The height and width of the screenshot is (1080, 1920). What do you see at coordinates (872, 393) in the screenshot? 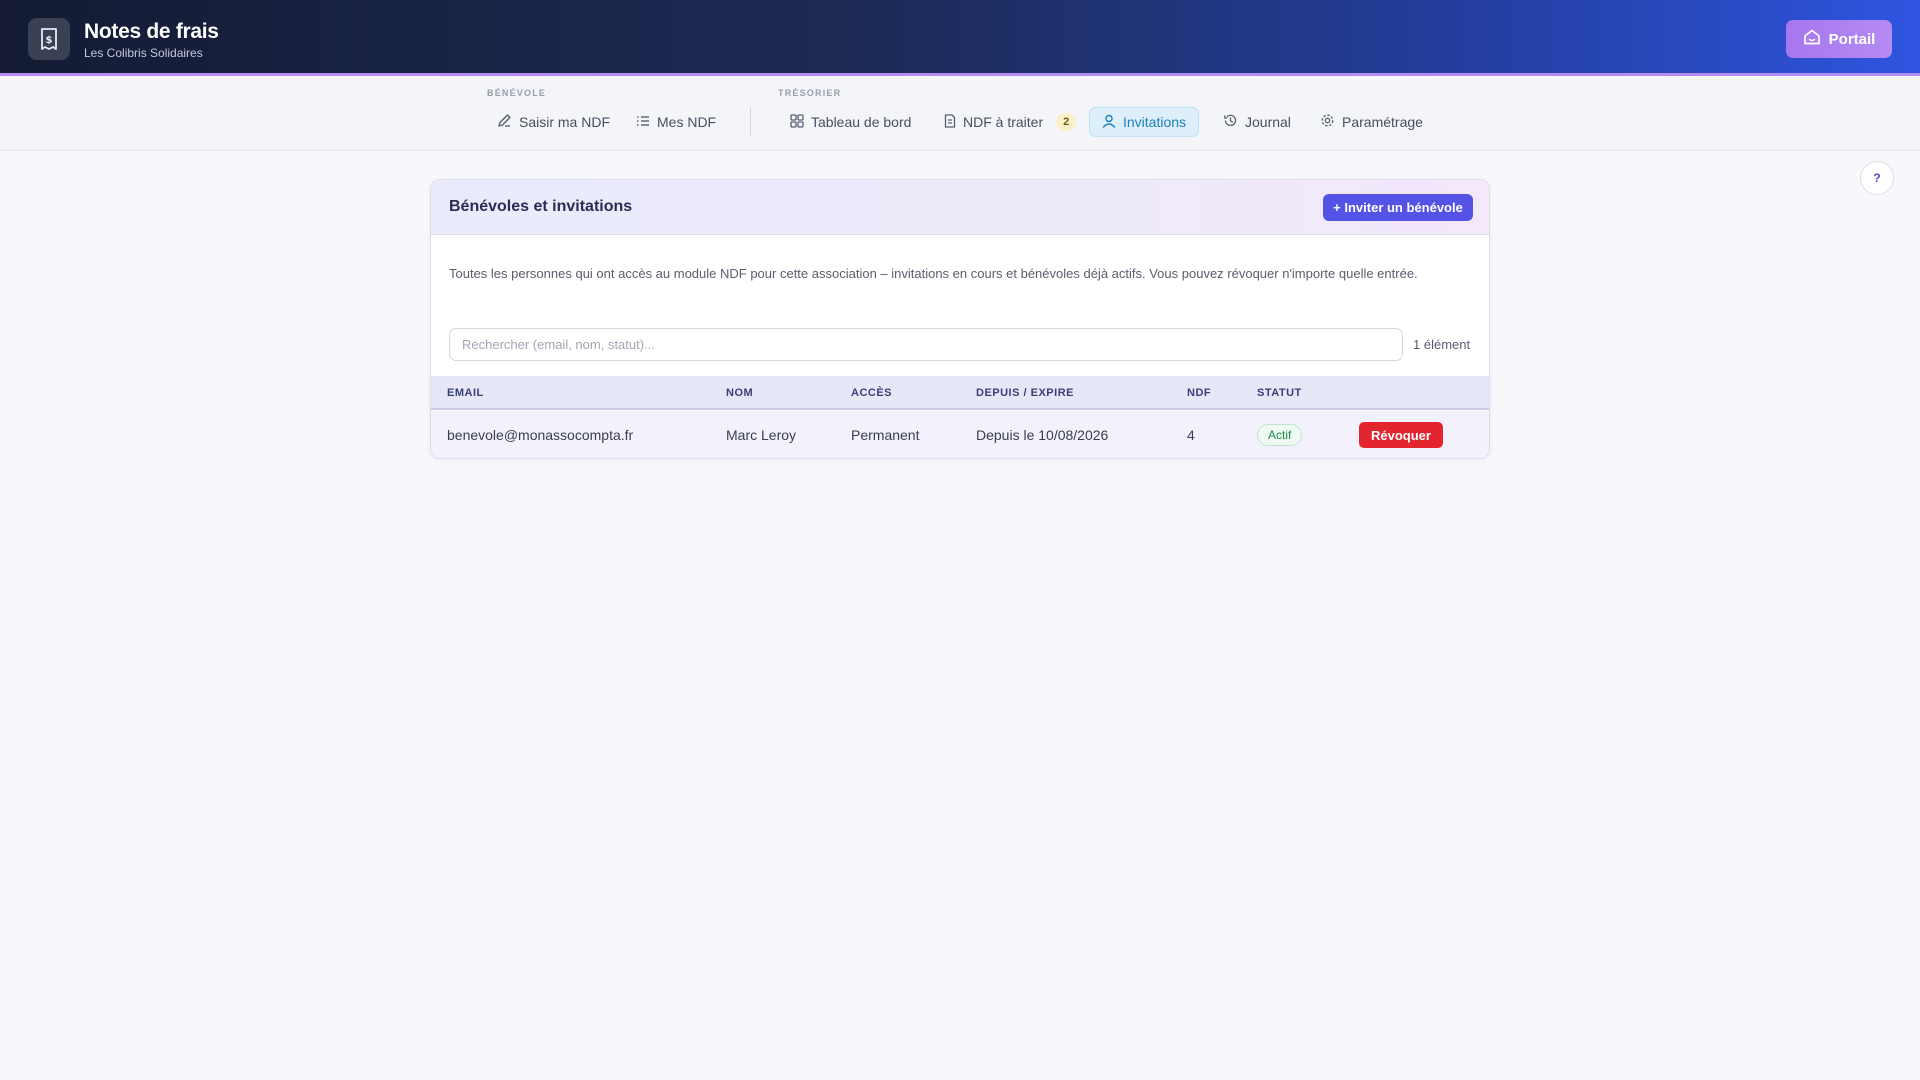
I see `column-header-access: ACCÈS` at bounding box center [872, 393].